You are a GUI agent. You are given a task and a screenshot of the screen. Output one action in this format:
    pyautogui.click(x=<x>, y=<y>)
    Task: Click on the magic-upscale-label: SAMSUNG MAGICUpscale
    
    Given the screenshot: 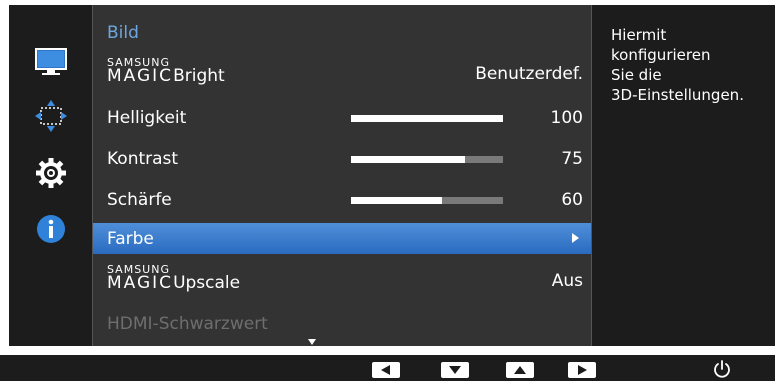 What is the action you would take?
    pyautogui.click(x=173, y=278)
    